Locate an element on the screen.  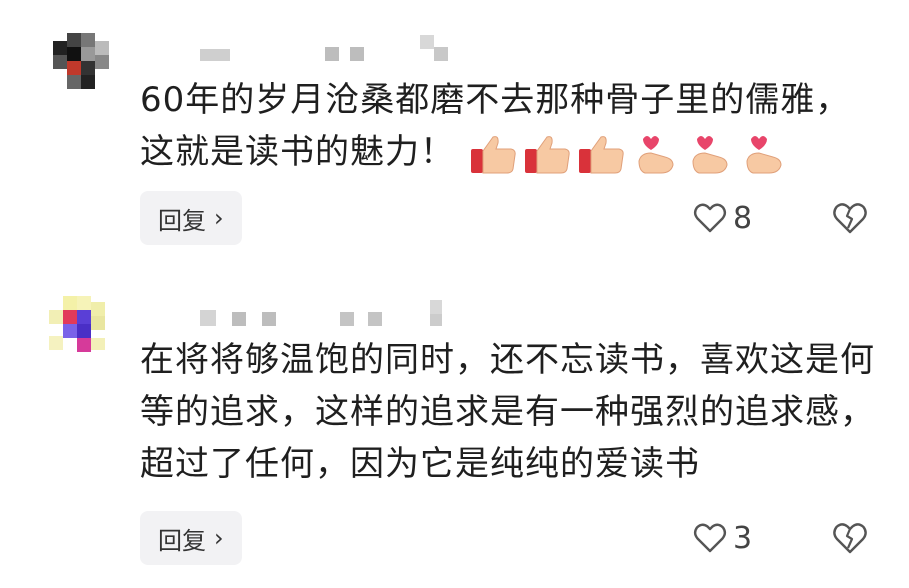
like-button: 3 is located at coordinates (722, 538).